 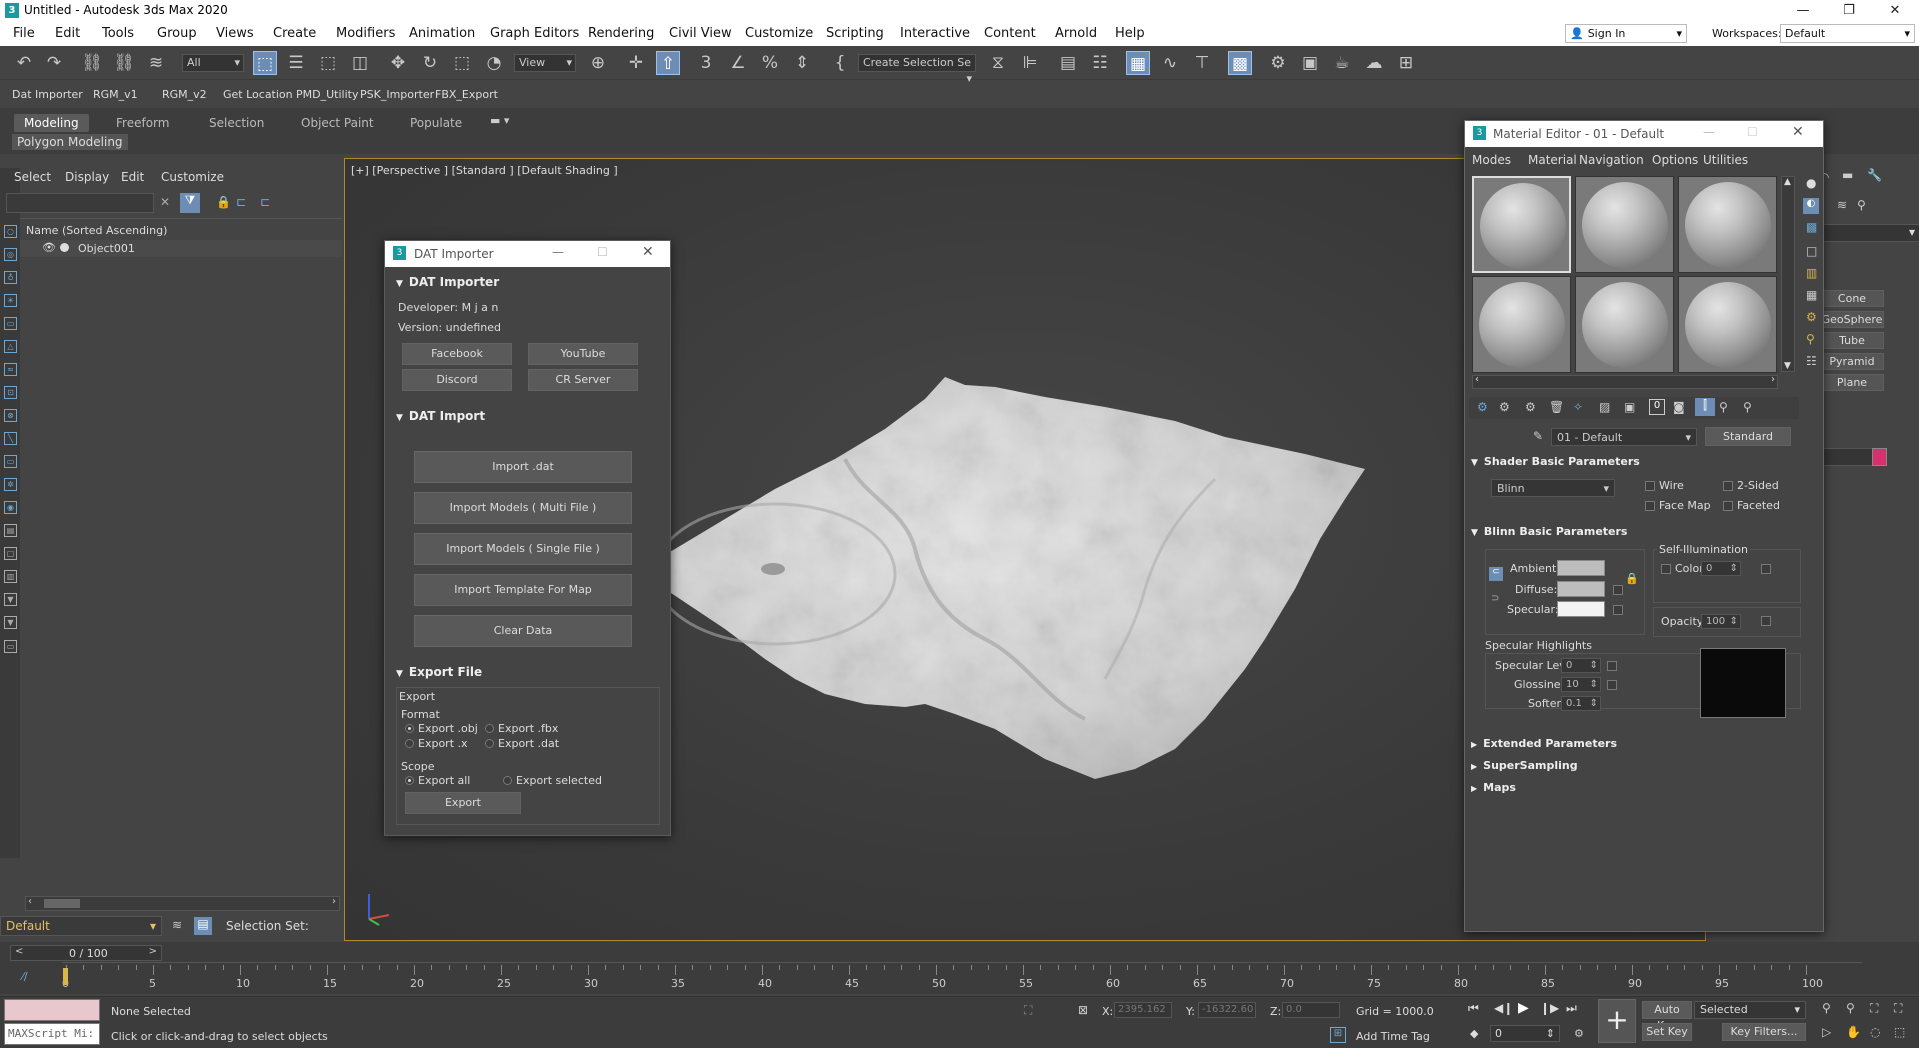 I want to click on facebook-button: Facebook, so click(x=457, y=354).